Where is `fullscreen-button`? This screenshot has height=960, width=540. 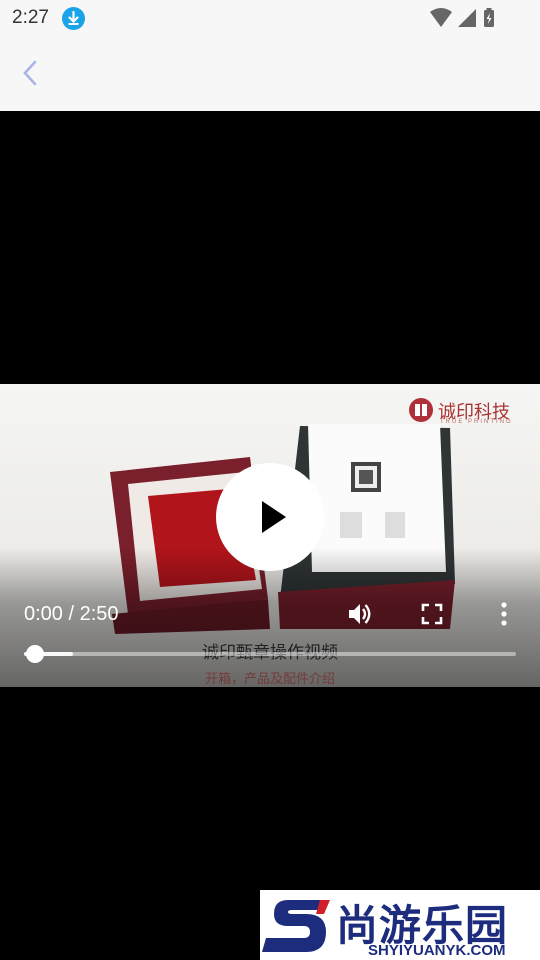
fullscreen-button is located at coordinates (432, 614).